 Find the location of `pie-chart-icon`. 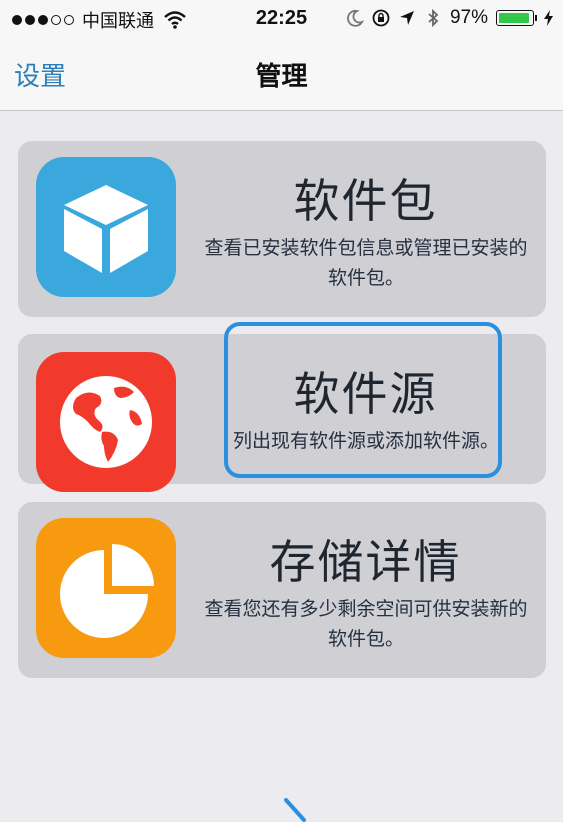

pie-chart-icon is located at coordinates (106, 588).